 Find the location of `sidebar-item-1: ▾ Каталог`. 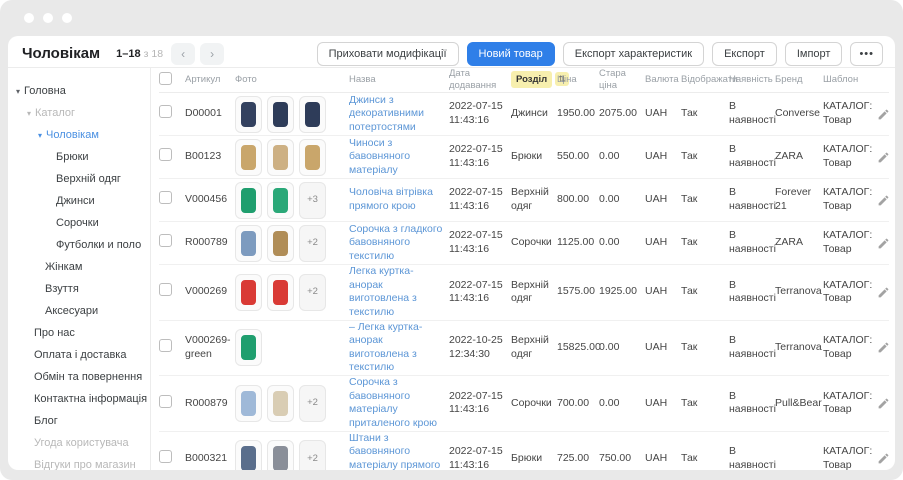

sidebar-item-1: ▾ Каталог is located at coordinates (79, 113).